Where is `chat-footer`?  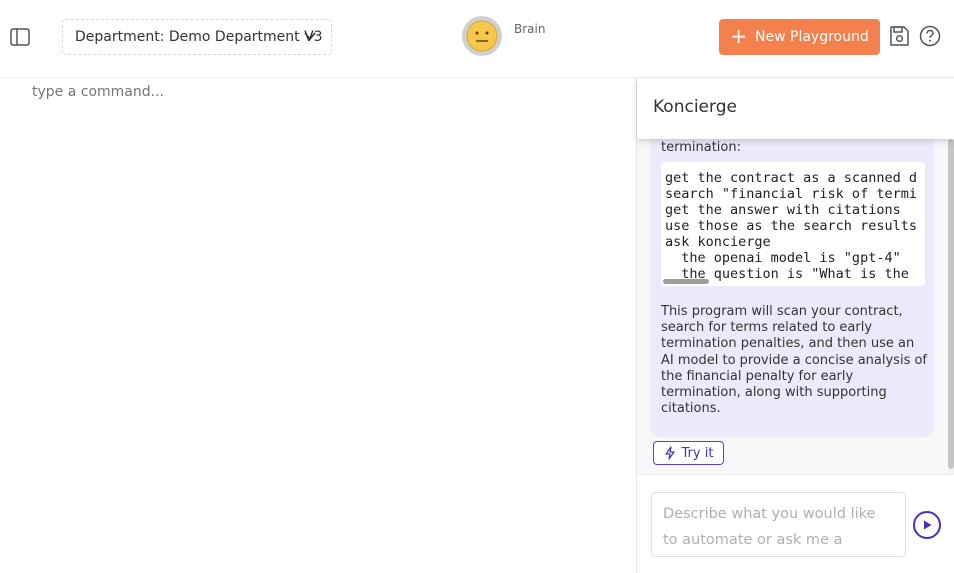 chat-footer is located at coordinates (795, 523).